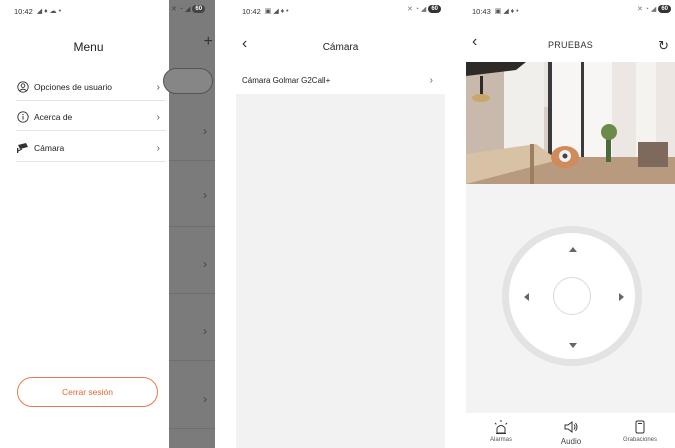 This screenshot has height=448, width=675. Describe the element at coordinates (286, 80) in the screenshot. I see `camera-name: Cámara Golmar G2Call+` at that location.